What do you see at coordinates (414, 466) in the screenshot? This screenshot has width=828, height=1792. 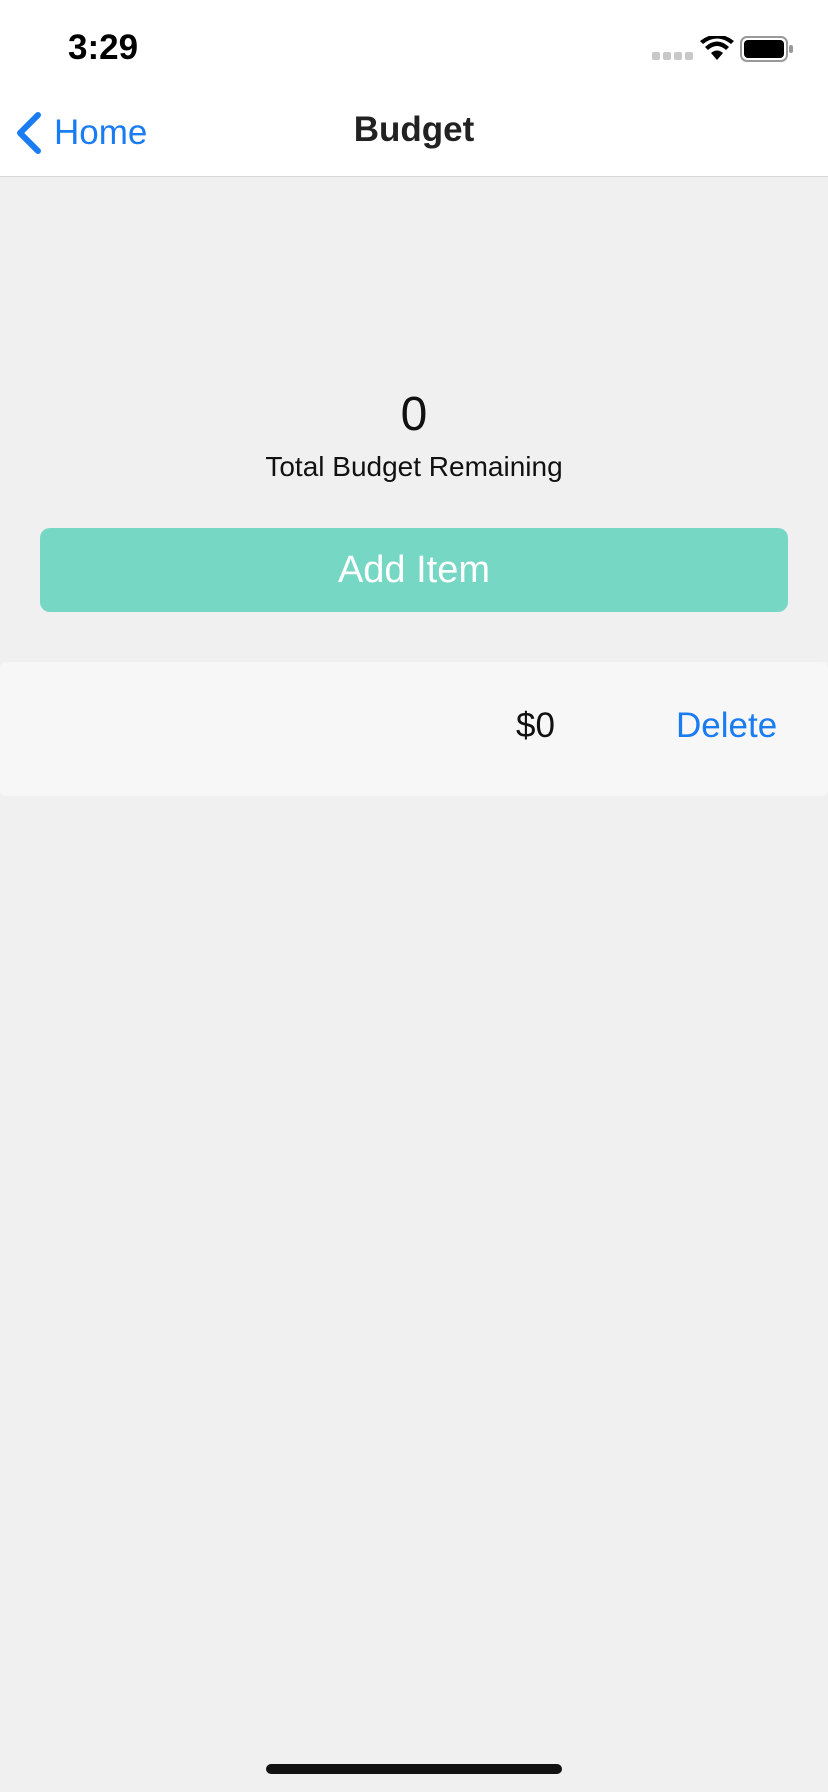 I see `total-budget-label: Total Budget Remaining` at bounding box center [414, 466].